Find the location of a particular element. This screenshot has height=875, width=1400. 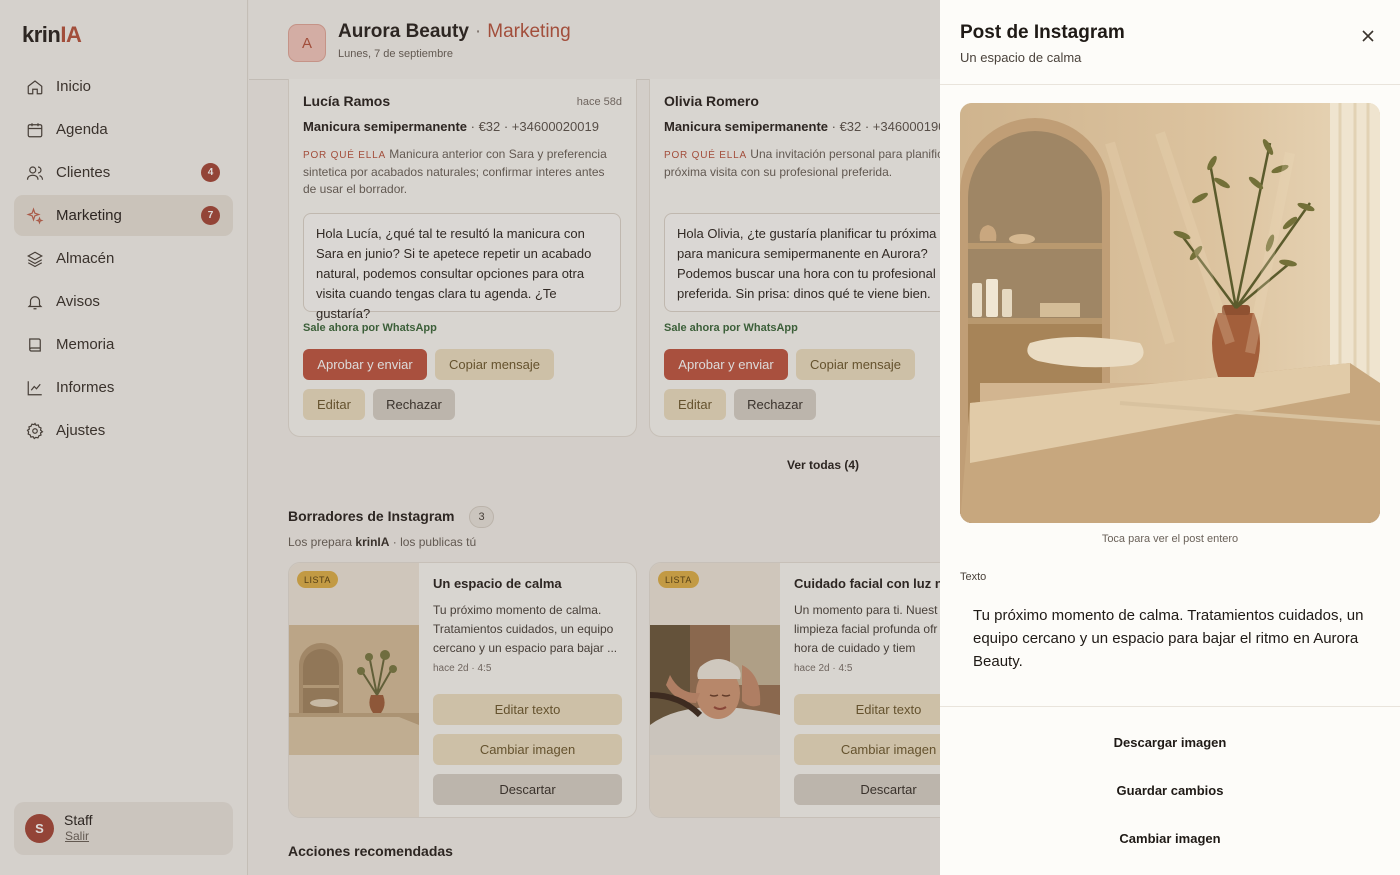

panel-title: Post de Instagram is located at coordinates (1042, 32).